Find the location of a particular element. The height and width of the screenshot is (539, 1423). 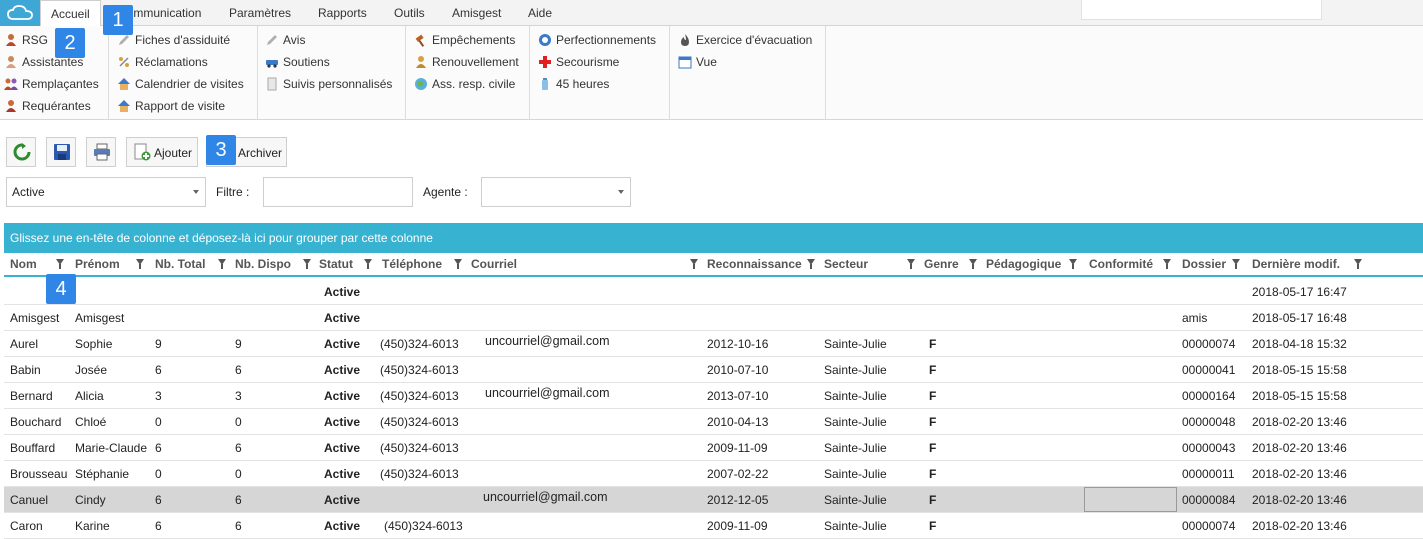

refresh-button is located at coordinates (21, 152).